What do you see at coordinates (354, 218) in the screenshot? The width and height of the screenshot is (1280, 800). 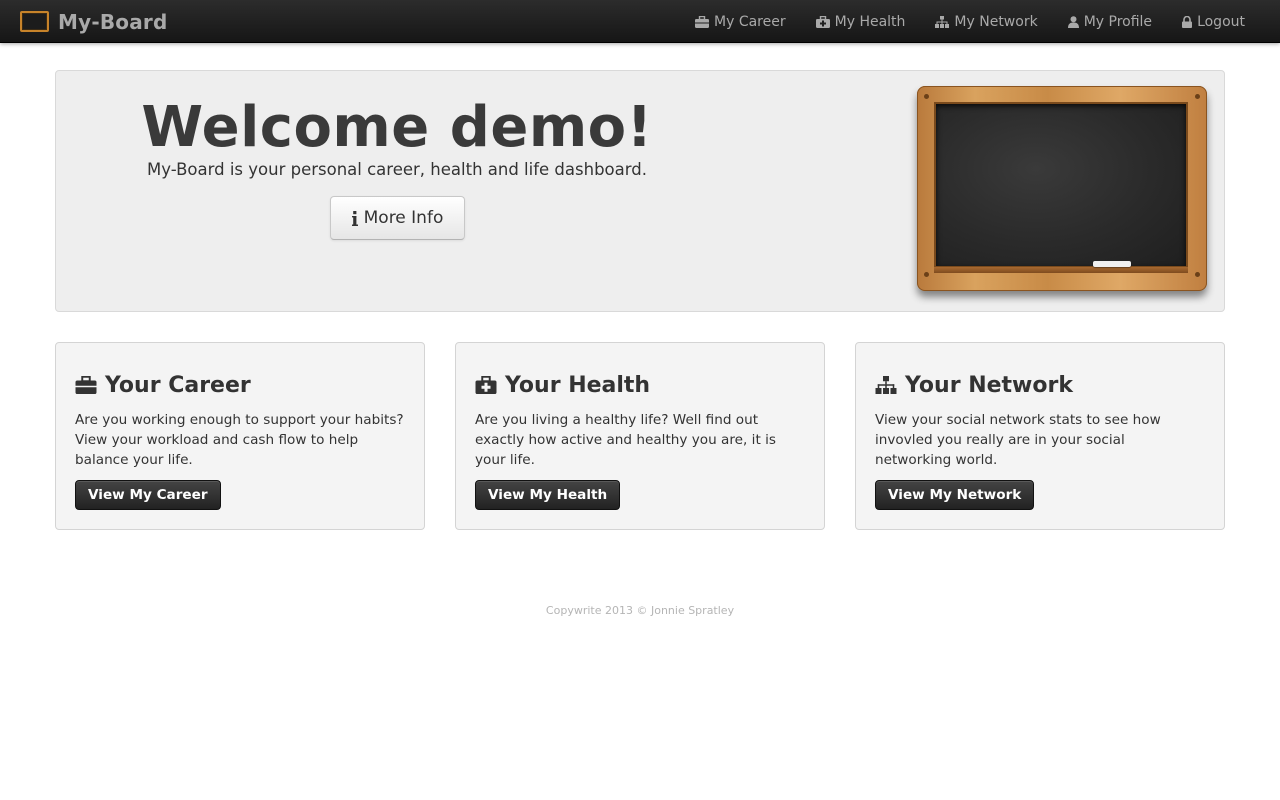 I see `info-icon` at bounding box center [354, 218].